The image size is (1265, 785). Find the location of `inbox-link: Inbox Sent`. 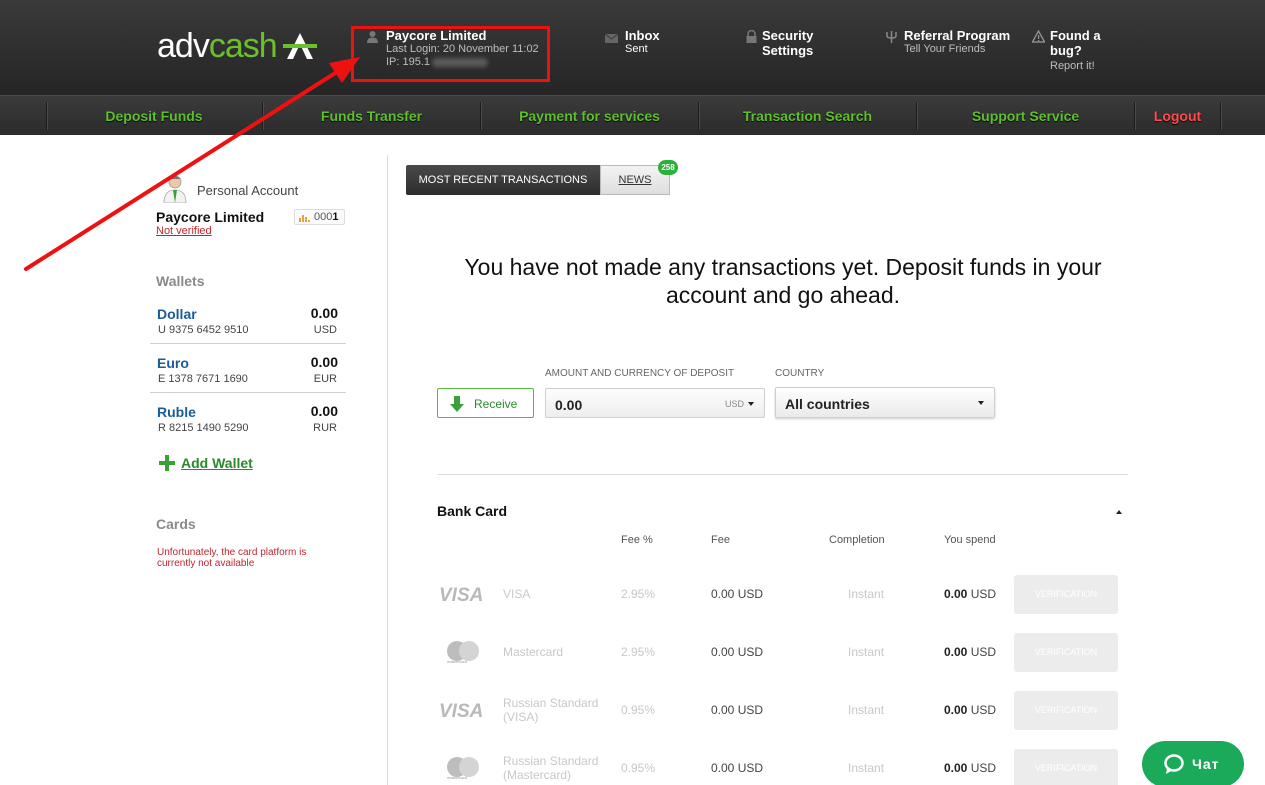

inbox-link: Inbox Sent is located at coordinates (650, 42).